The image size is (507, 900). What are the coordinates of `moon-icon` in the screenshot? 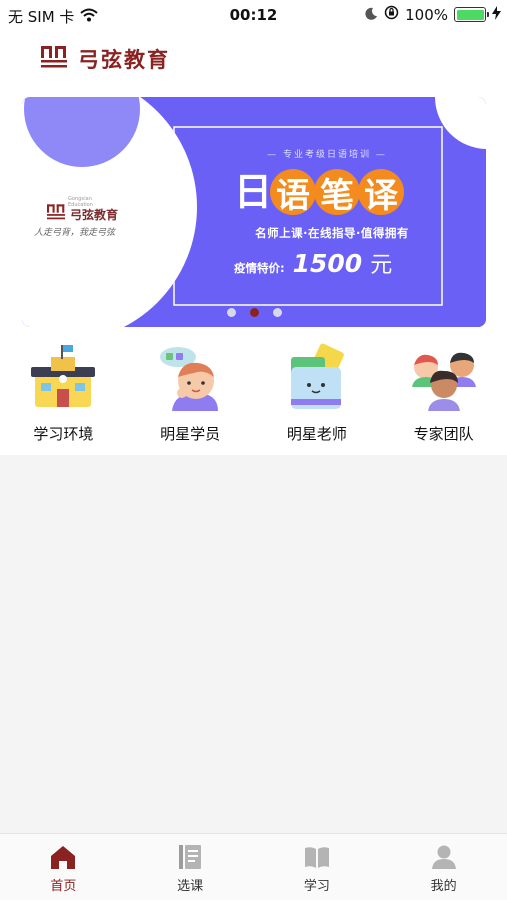 It's located at (371, 15).